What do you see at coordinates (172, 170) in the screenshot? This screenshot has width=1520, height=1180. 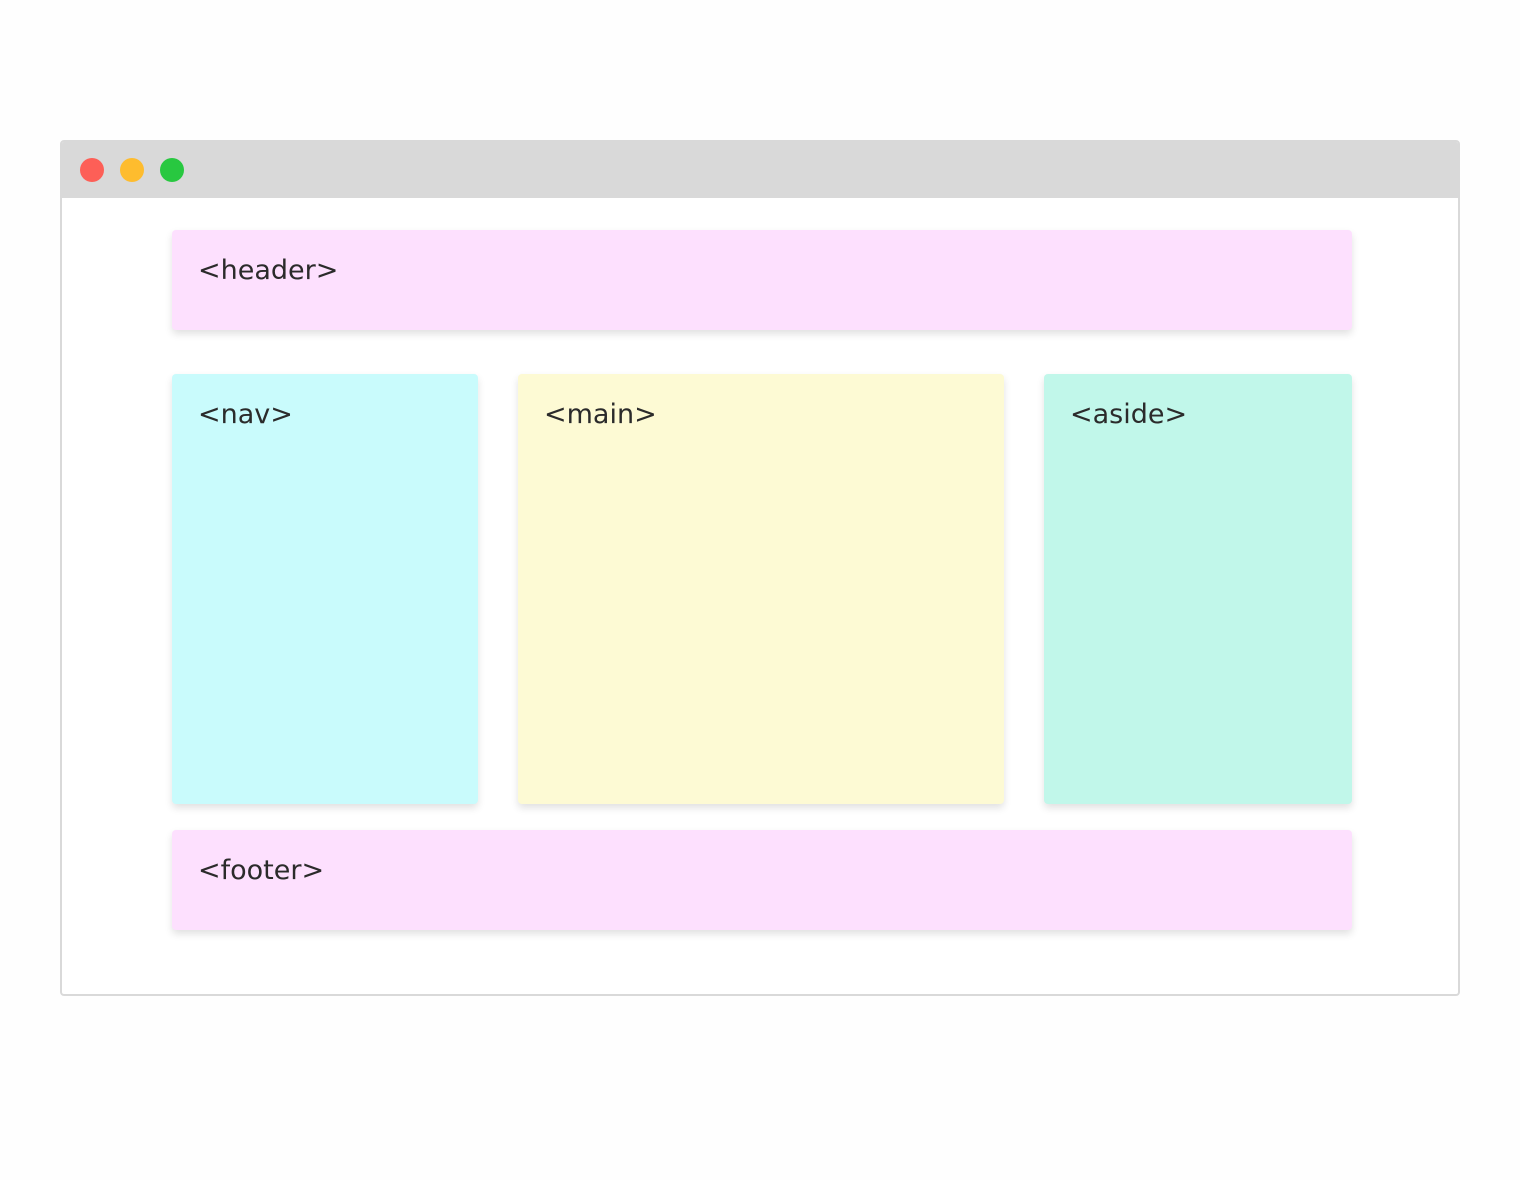 I see `maximize-window-icon` at bounding box center [172, 170].